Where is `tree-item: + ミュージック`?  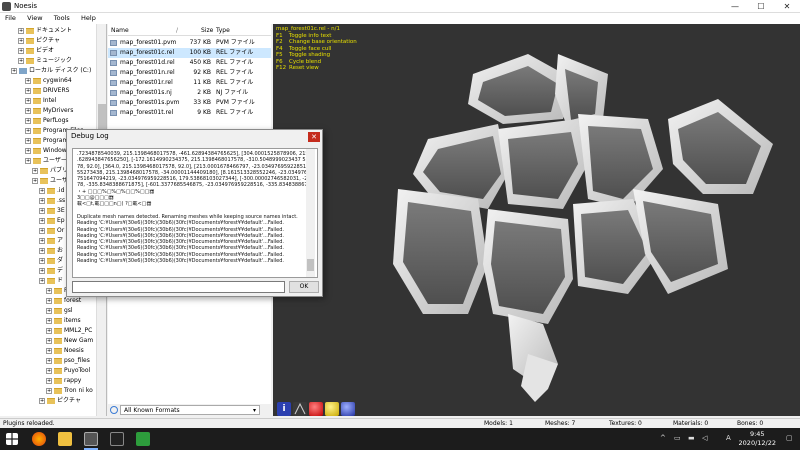
tree-item: + ミュージック is located at coordinates (45, 61).